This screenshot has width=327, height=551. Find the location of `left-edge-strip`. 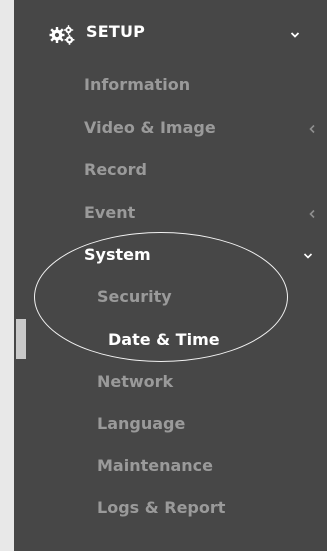

left-edge-strip is located at coordinates (7, 275).